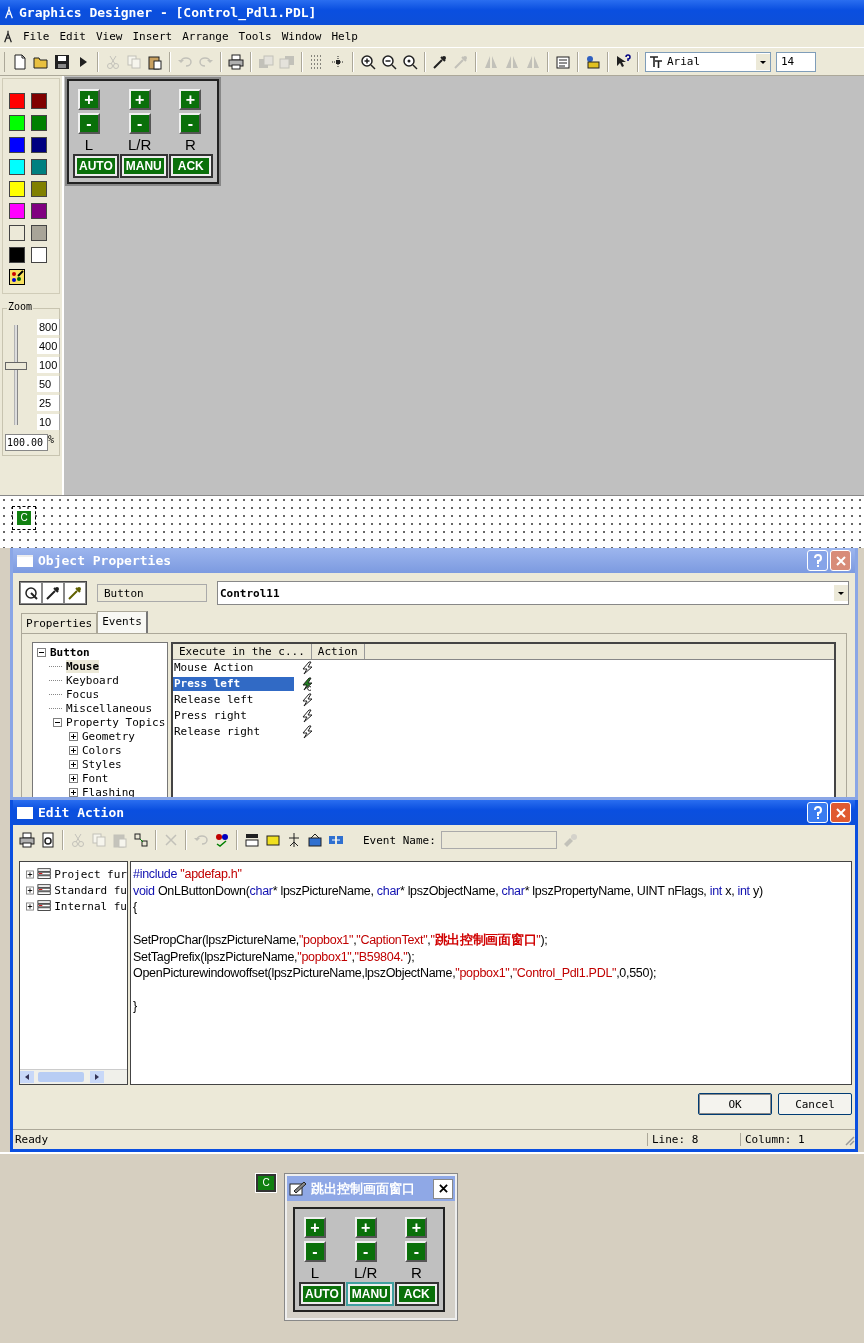  What do you see at coordinates (26, 442) in the screenshot?
I see `zoom-field: 100.00` at bounding box center [26, 442].